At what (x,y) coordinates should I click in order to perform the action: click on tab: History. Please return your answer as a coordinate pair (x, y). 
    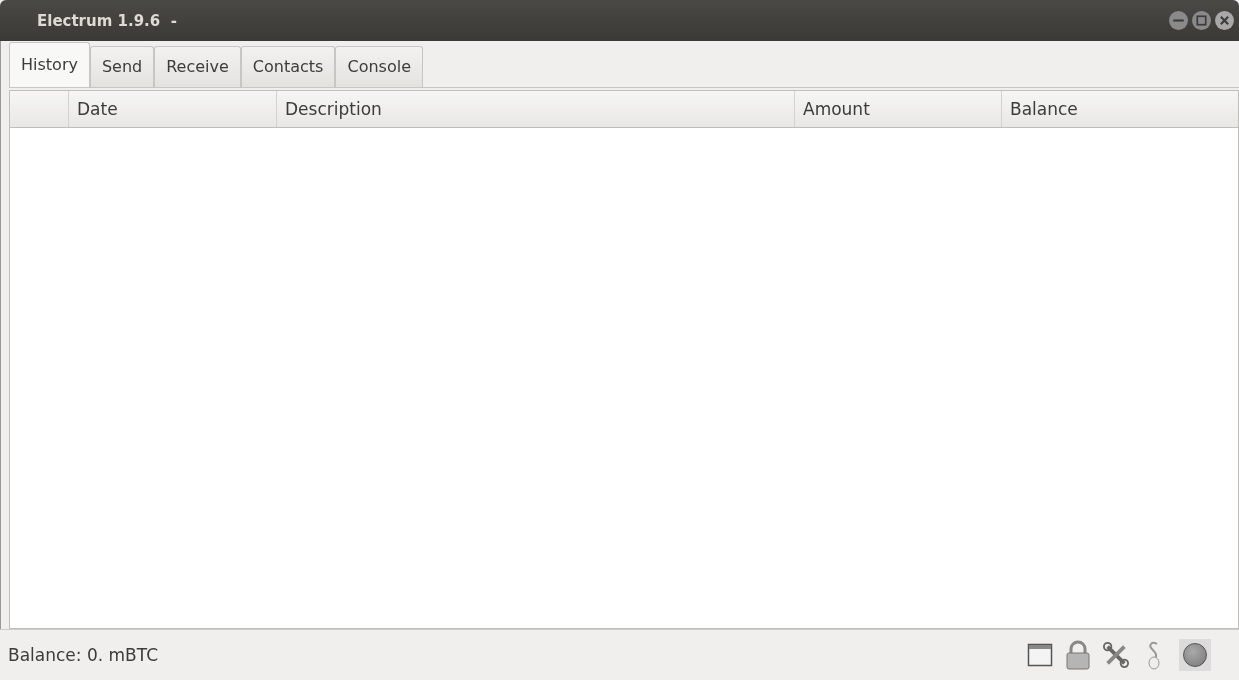
    Looking at the image, I should click on (49, 64).